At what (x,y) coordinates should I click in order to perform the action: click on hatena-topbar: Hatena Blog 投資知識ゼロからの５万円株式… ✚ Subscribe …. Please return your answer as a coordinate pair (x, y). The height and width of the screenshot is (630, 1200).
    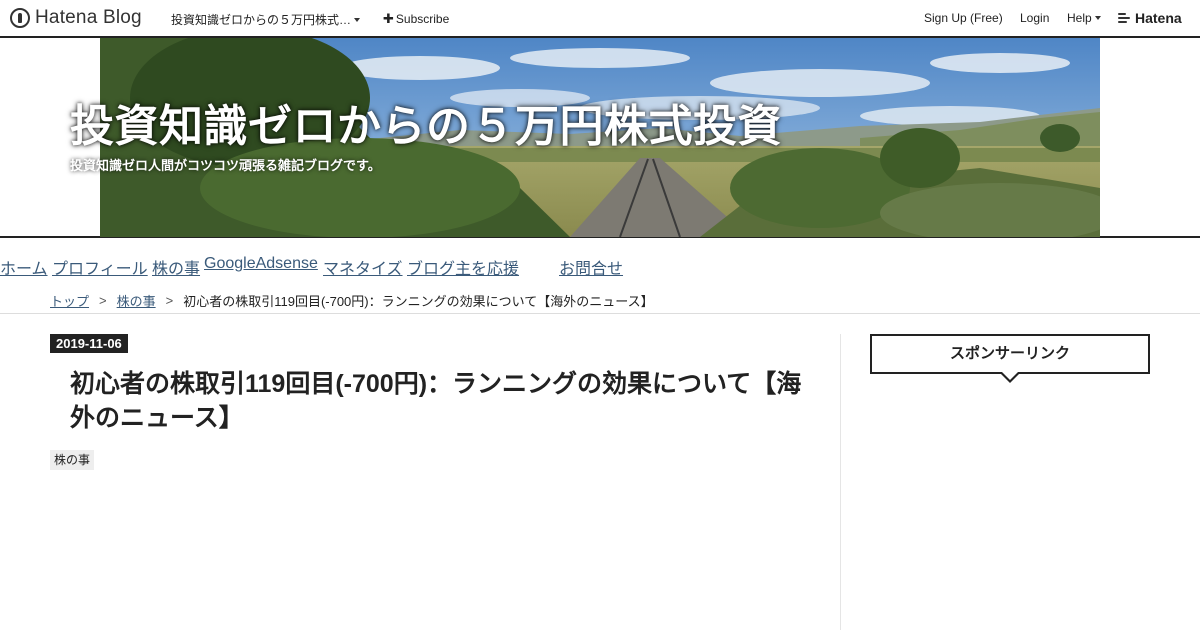
    Looking at the image, I should click on (600, 19).